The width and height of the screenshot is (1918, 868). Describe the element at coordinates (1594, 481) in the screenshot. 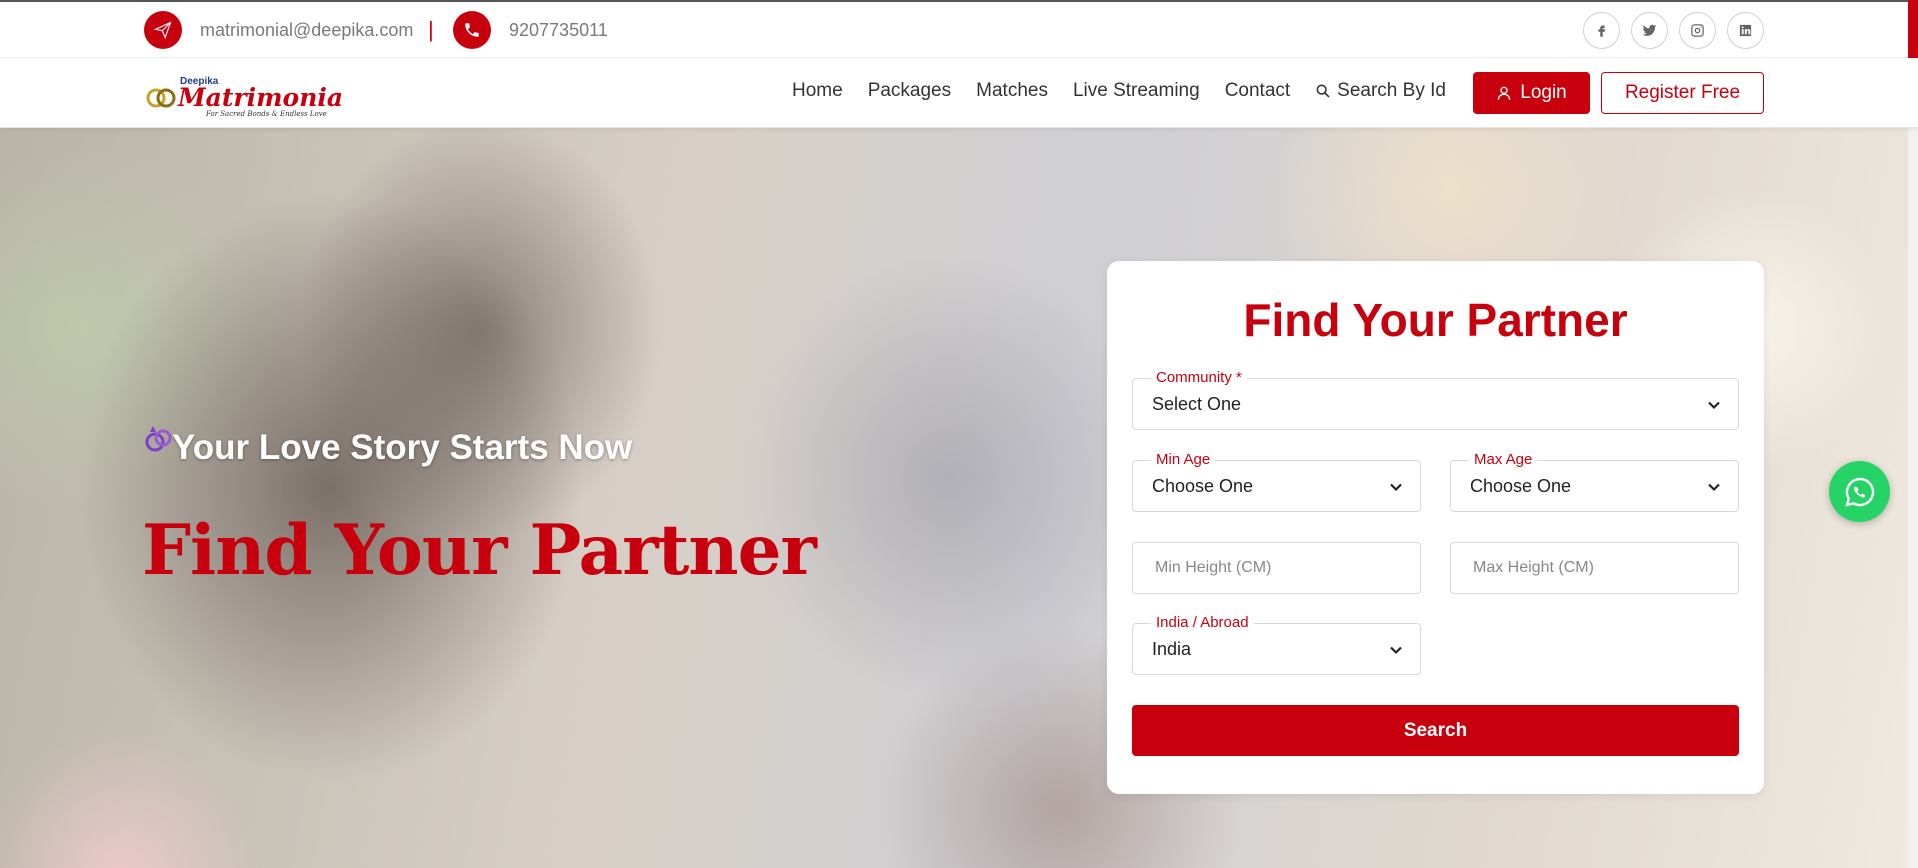

I see `max-age-select: Max Age Choose One` at that location.